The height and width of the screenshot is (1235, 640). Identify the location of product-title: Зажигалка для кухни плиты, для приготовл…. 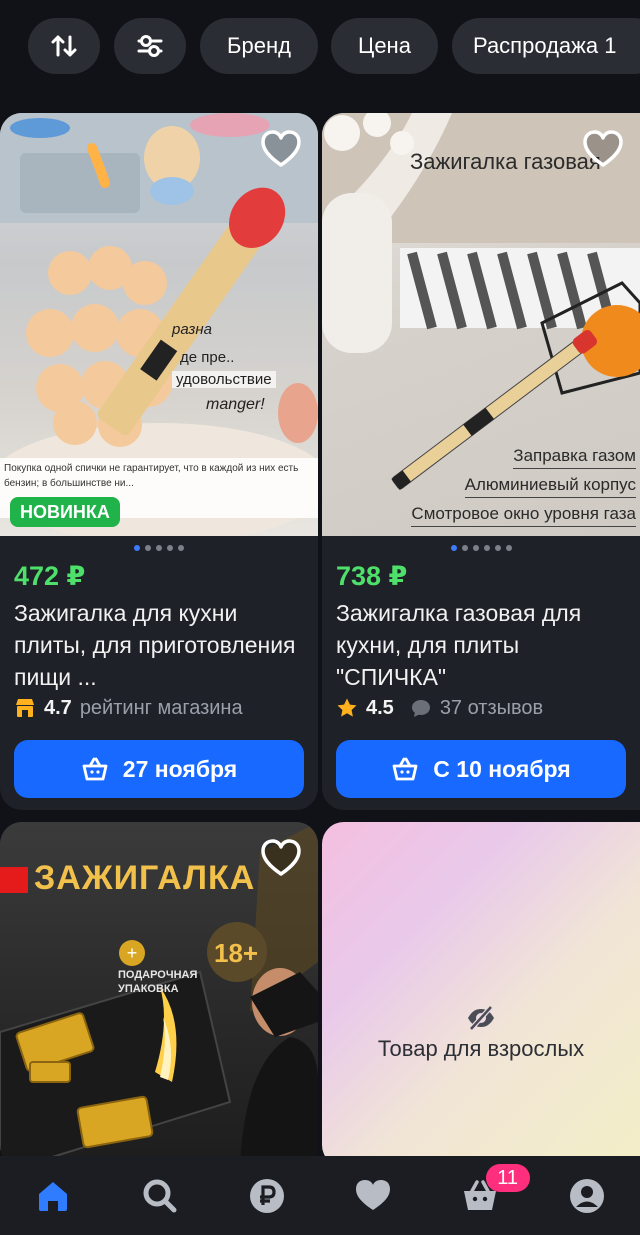
(159, 645).